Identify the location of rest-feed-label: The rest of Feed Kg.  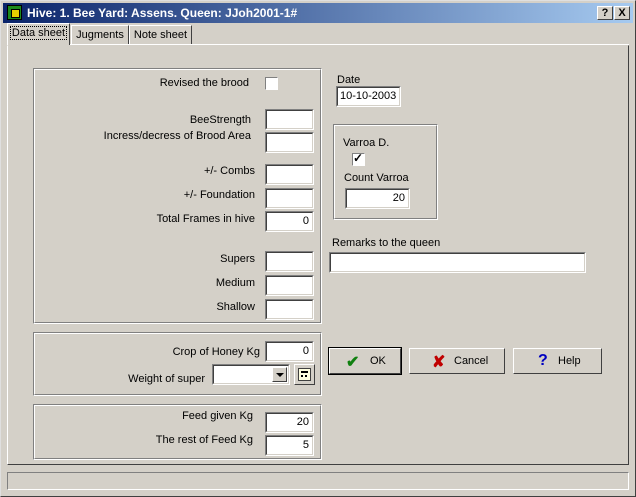
(204, 440).